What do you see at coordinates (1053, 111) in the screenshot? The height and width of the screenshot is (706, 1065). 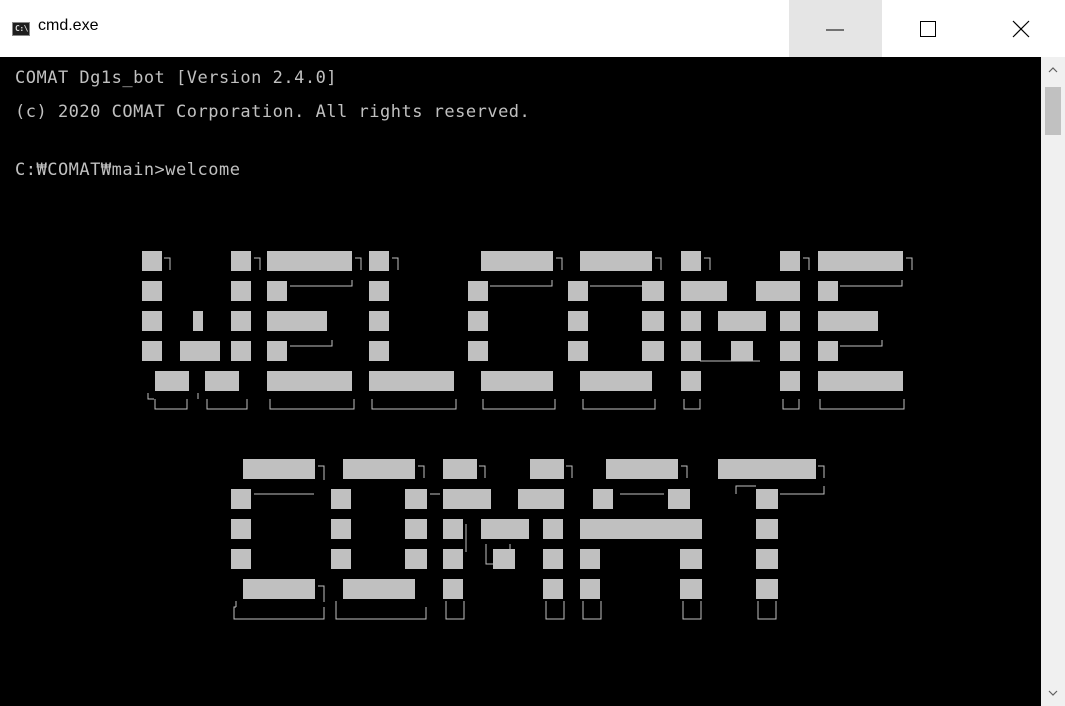 I see `scrollbar-thumb` at bounding box center [1053, 111].